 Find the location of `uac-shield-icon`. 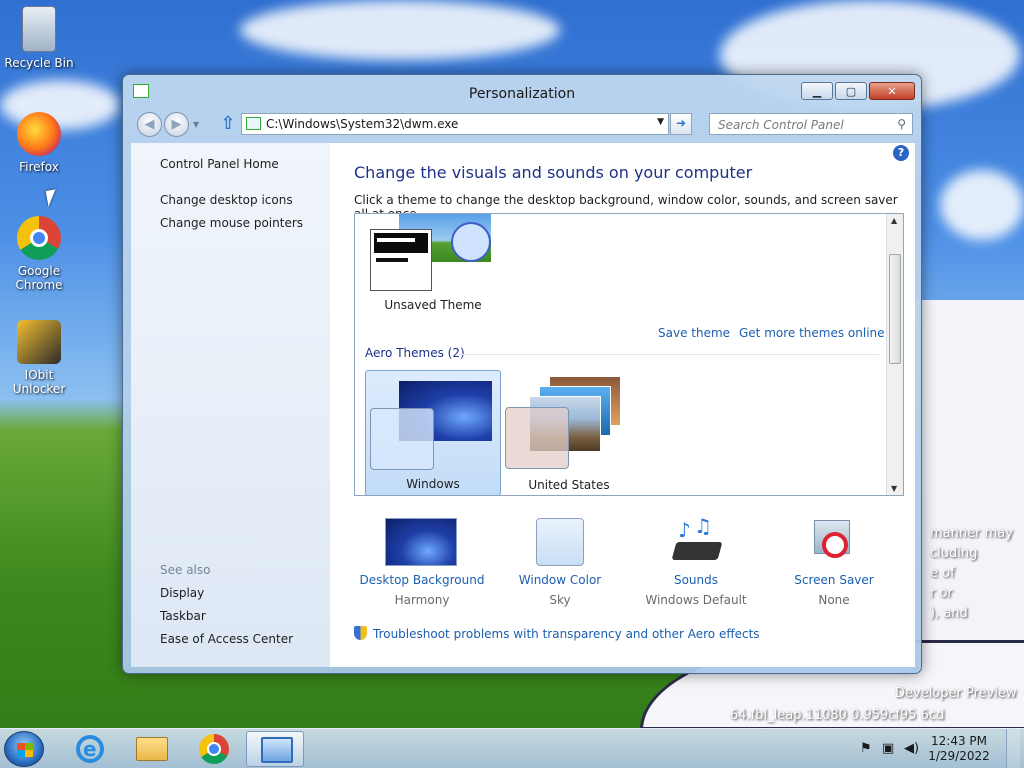

uac-shield-icon is located at coordinates (360, 633).